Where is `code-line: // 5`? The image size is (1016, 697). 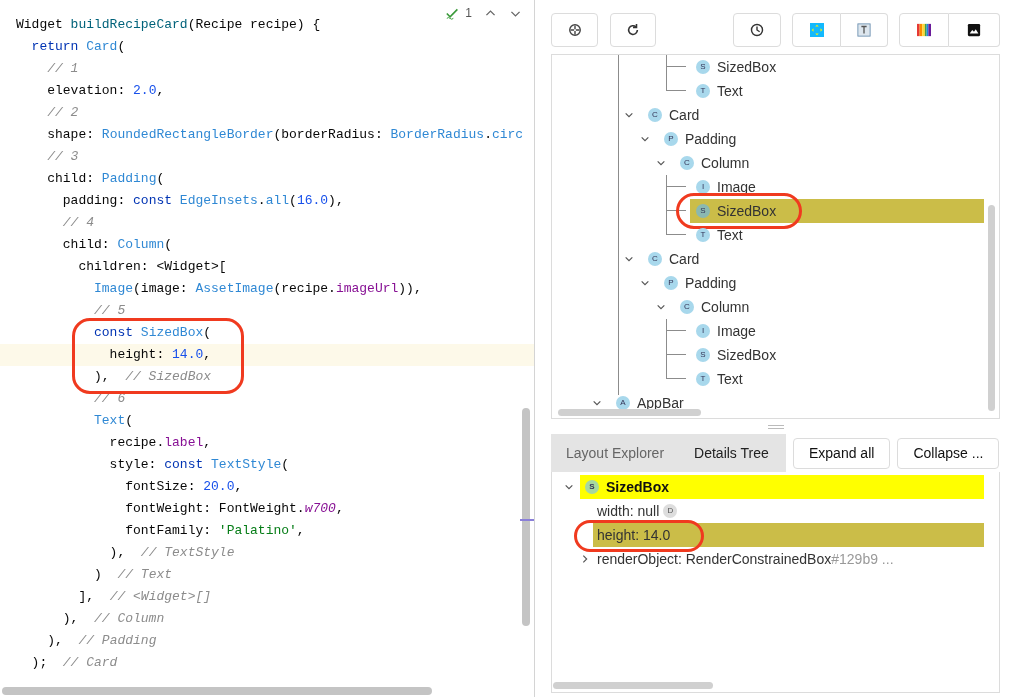 code-line: // 5 is located at coordinates (109, 310).